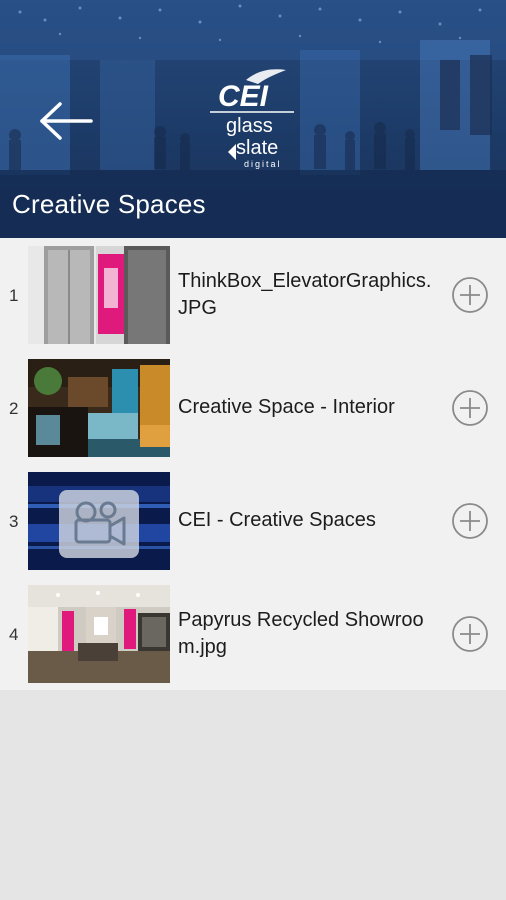 The width and height of the screenshot is (506, 900). I want to click on list-item: 4 Papyrus Recycled Showroom.jpg, so click(253, 633).